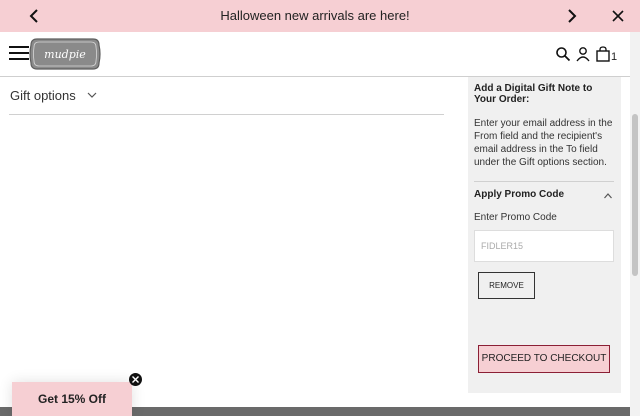  Describe the element at coordinates (614, 57) in the screenshot. I see `cart-count-badge: 1` at that location.